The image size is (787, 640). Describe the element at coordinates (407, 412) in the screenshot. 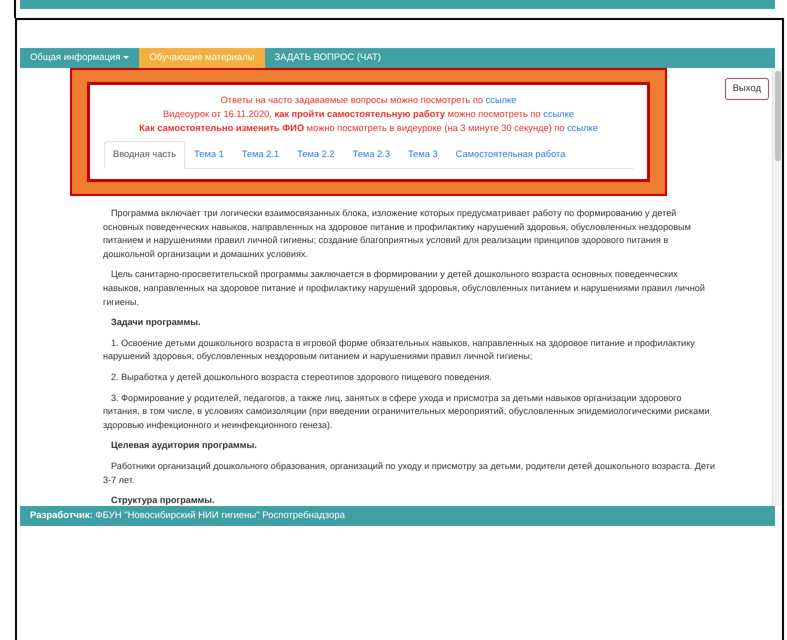

I see `paragraph: 3. Формирование у родителей, педагогов, а также лиц, занятых в сфере ухода и присмотра за детьми навыков организации здорового питания, в том числе, в условиях самоизоляции (при введении ограничительных мероприятий, обусловленных эпидемиологическими рисками здоровью инфекционного и неинфекционного генеза).` at that location.